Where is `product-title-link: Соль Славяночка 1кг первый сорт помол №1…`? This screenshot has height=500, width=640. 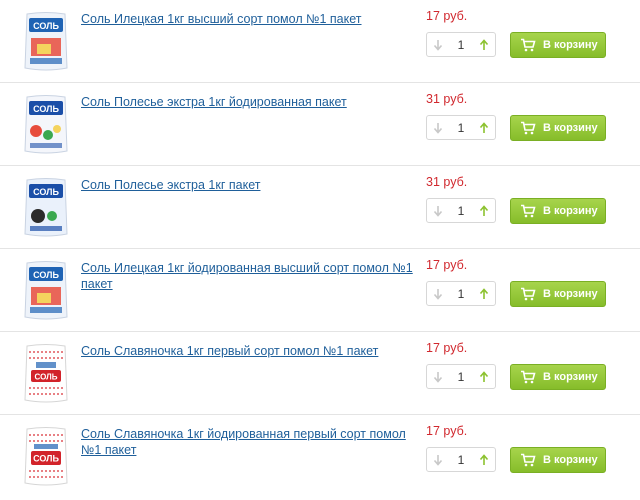
product-title-link: Соль Славяночка 1кг первый сорт помол №1… is located at coordinates (251, 351).